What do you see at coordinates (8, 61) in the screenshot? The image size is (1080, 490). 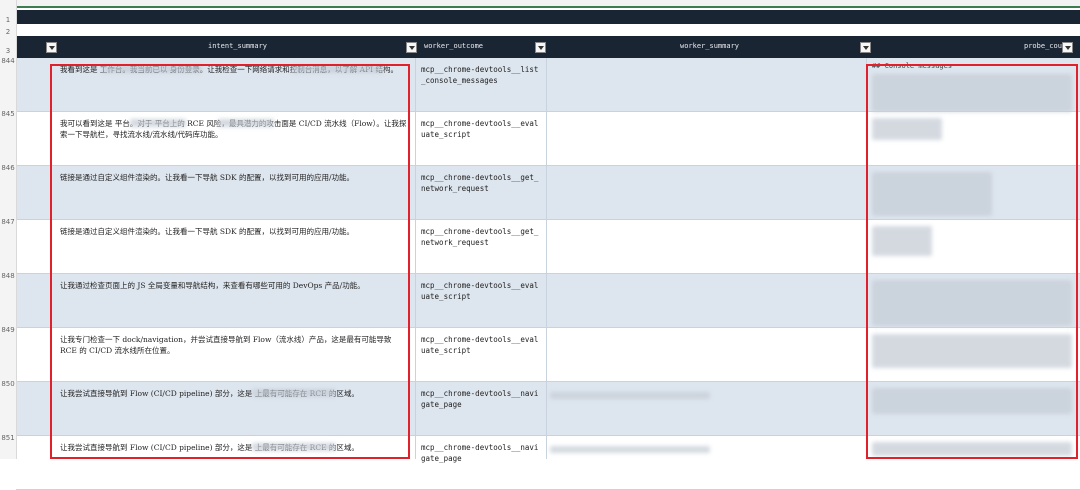 I see `row-number: 844` at bounding box center [8, 61].